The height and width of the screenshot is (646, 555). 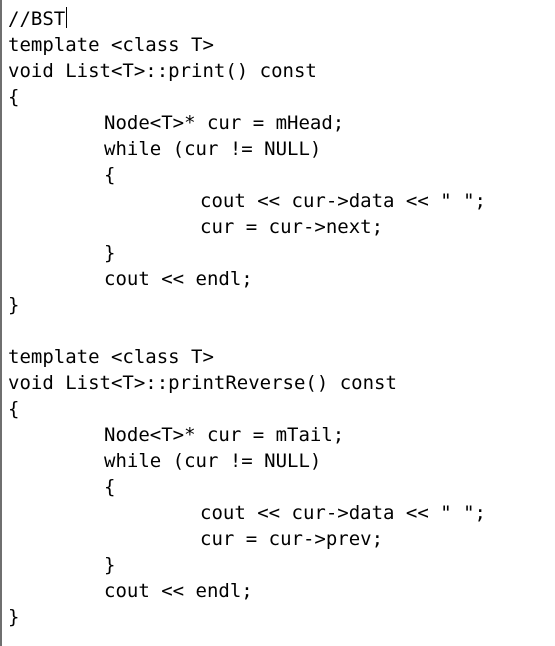 What do you see at coordinates (292, 227) in the screenshot?
I see `code-line-text: cur = cur->next;` at bounding box center [292, 227].